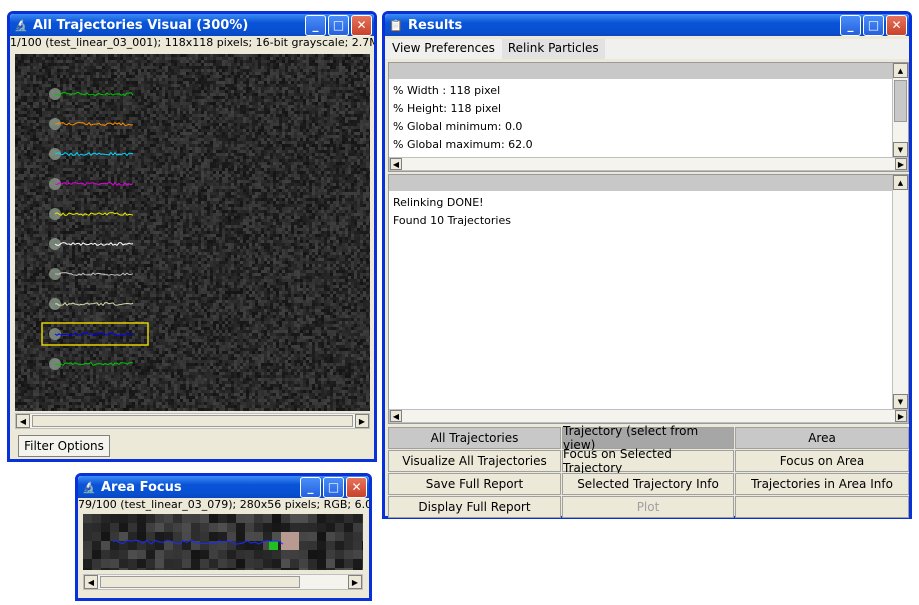 The image size is (919, 605). What do you see at coordinates (822, 484) in the screenshot?
I see `trajectories-in-area-info-button: Trajectories in Area Info` at bounding box center [822, 484].